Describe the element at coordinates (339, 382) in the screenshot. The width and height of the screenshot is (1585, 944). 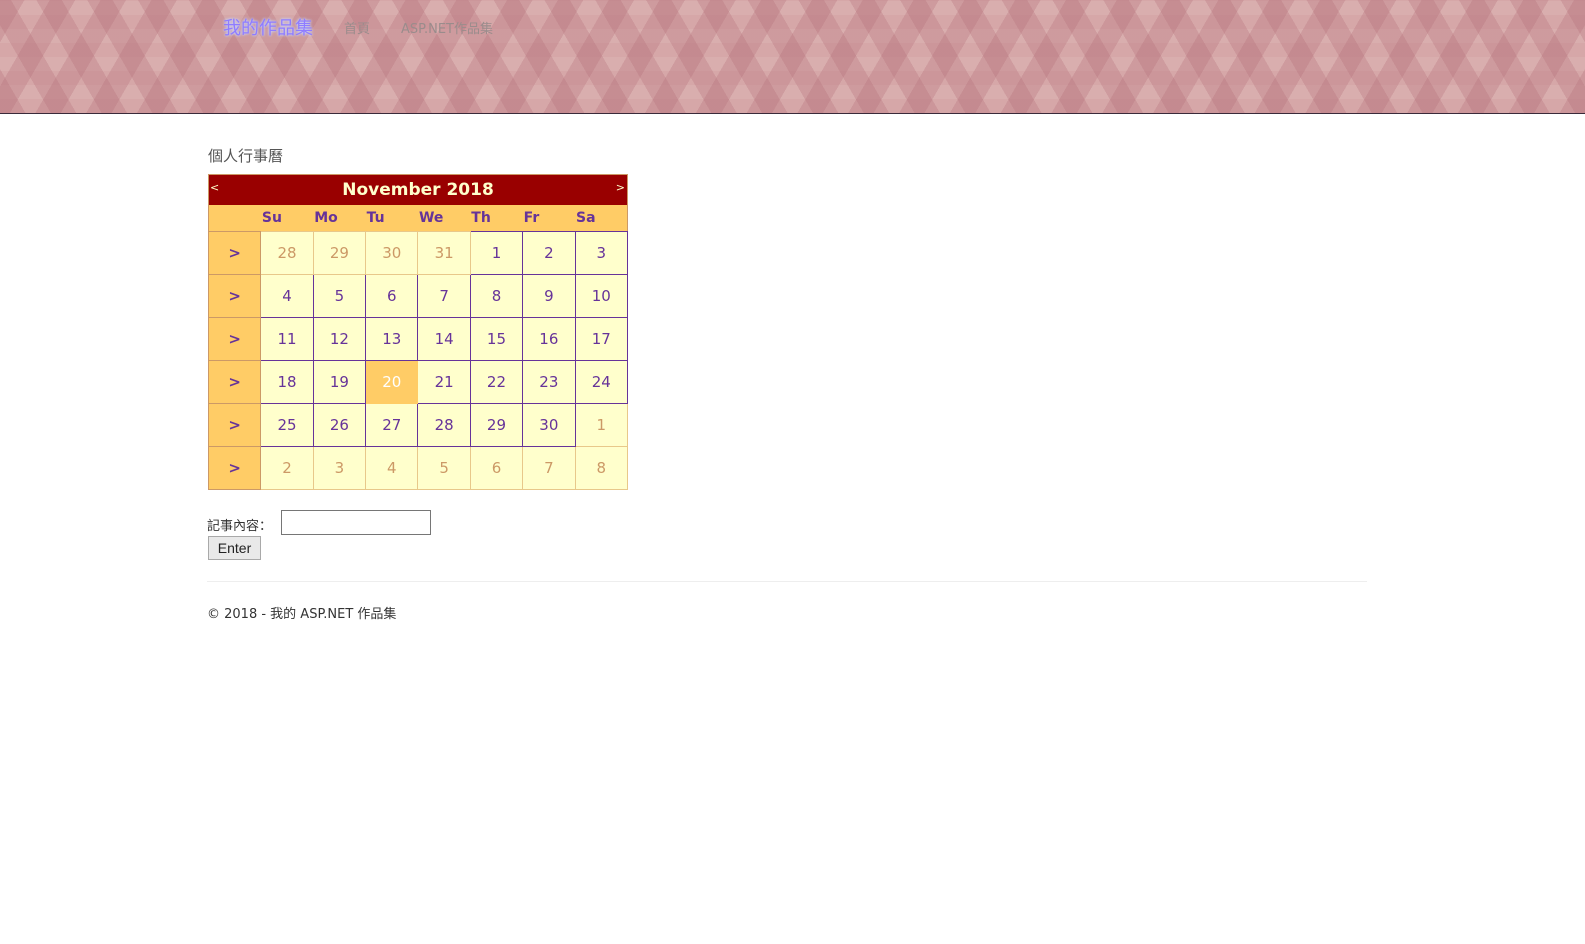
I see `day-cell: 19` at that location.